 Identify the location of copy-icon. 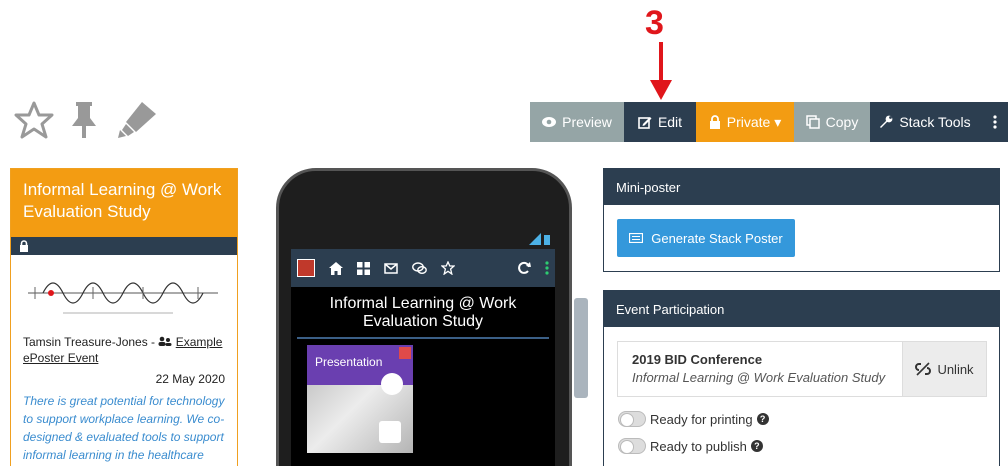
(812, 122).